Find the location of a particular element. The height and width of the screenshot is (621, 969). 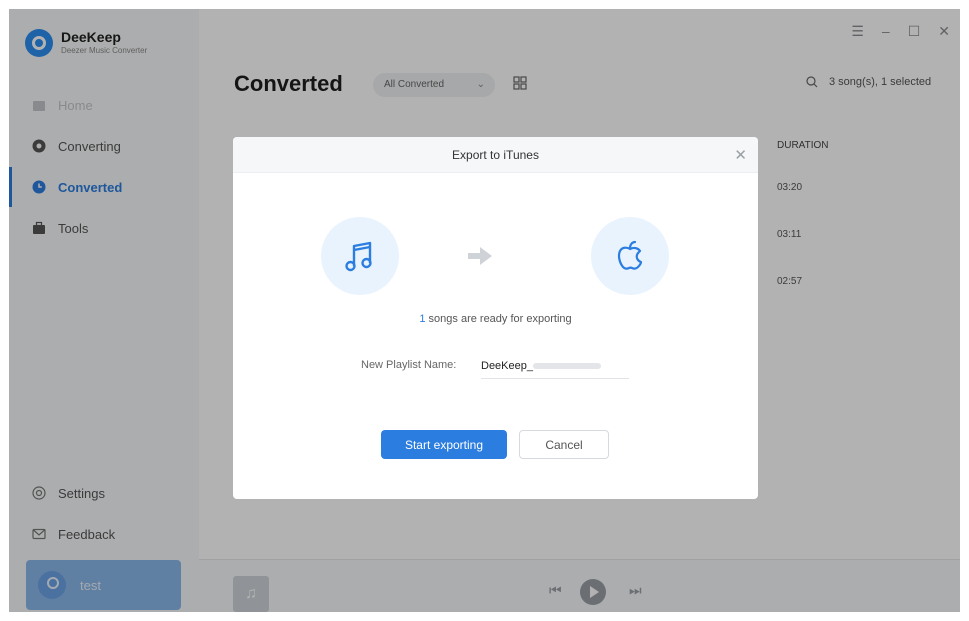

ready-text: songs are ready for exporting is located at coordinates (498, 319).